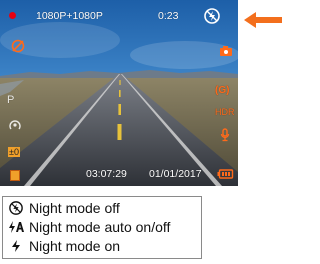 The height and width of the screenshot is (264, 320). I want to click on parking-mode-icon: P, so click(11, 100).